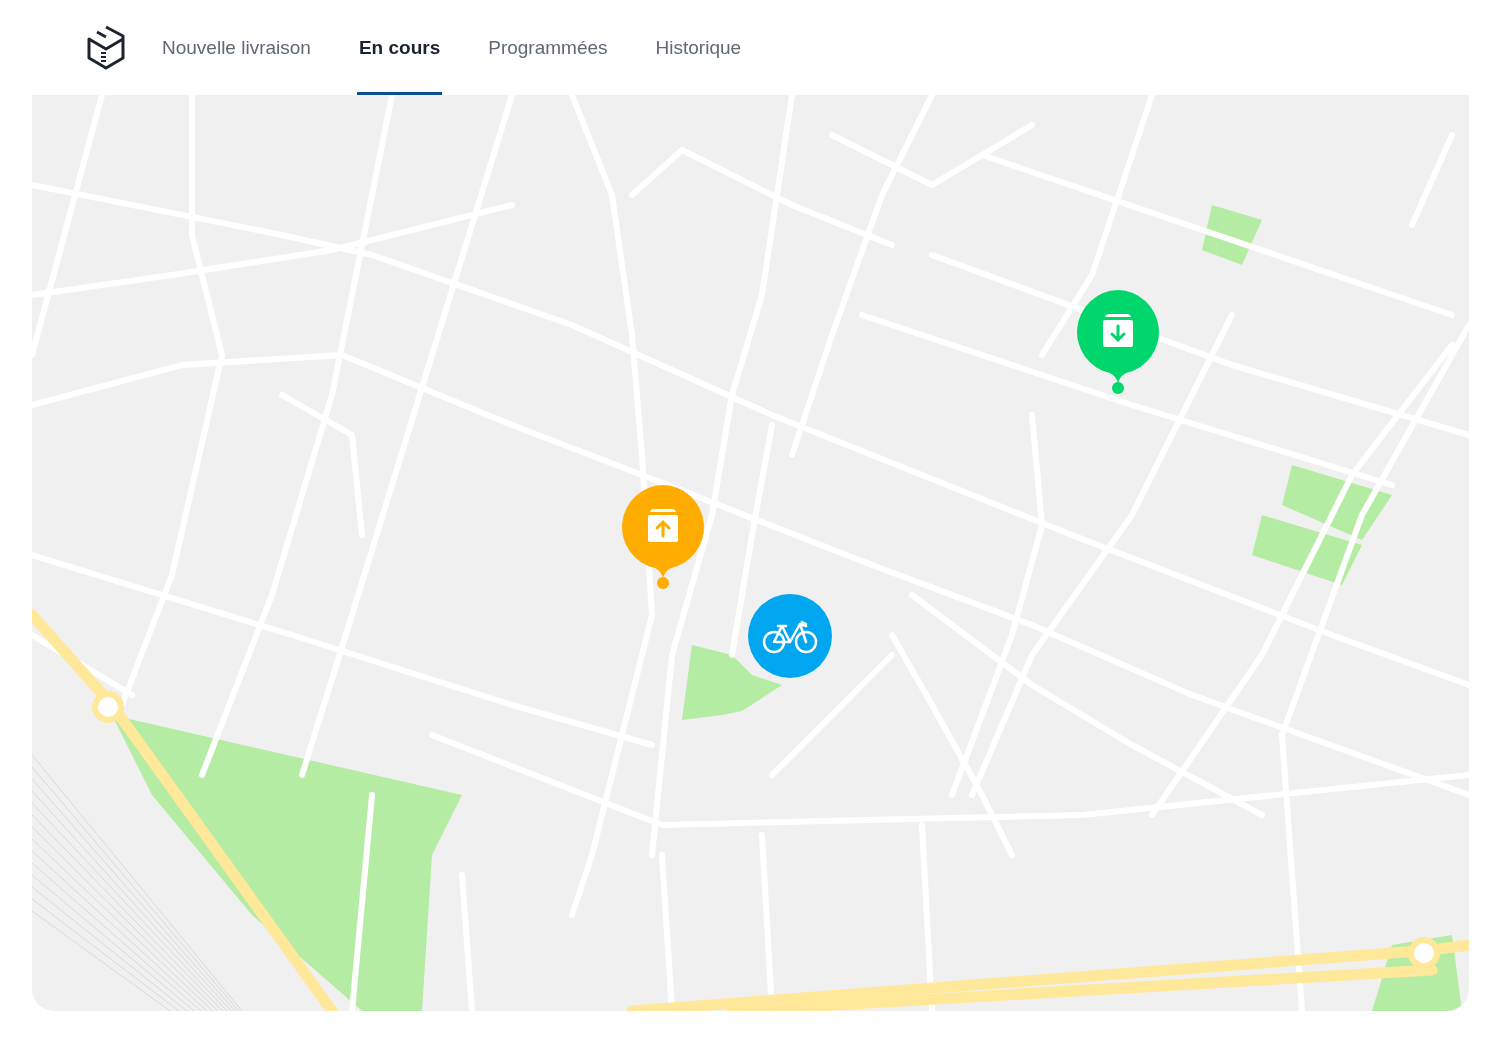 This screenshot has height=1043, width=1500. Describe the element at coordinates (698, 47) in the screenshot. I see `nav-tab: Historique` at that location.